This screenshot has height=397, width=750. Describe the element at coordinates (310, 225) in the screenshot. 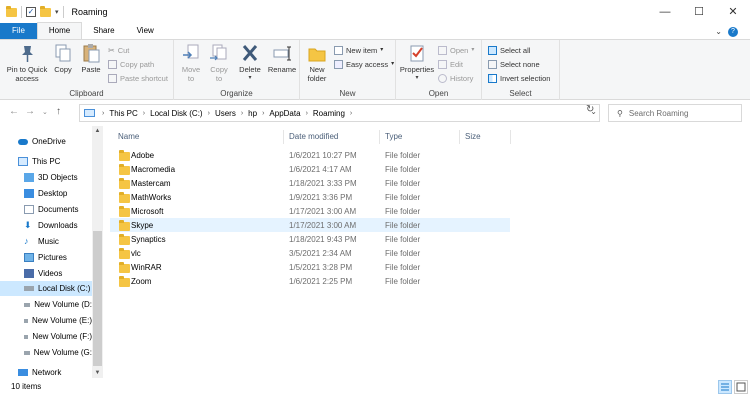

I see `table-row: Skype 1/17/2021 3:00 AM File folder` at that location.